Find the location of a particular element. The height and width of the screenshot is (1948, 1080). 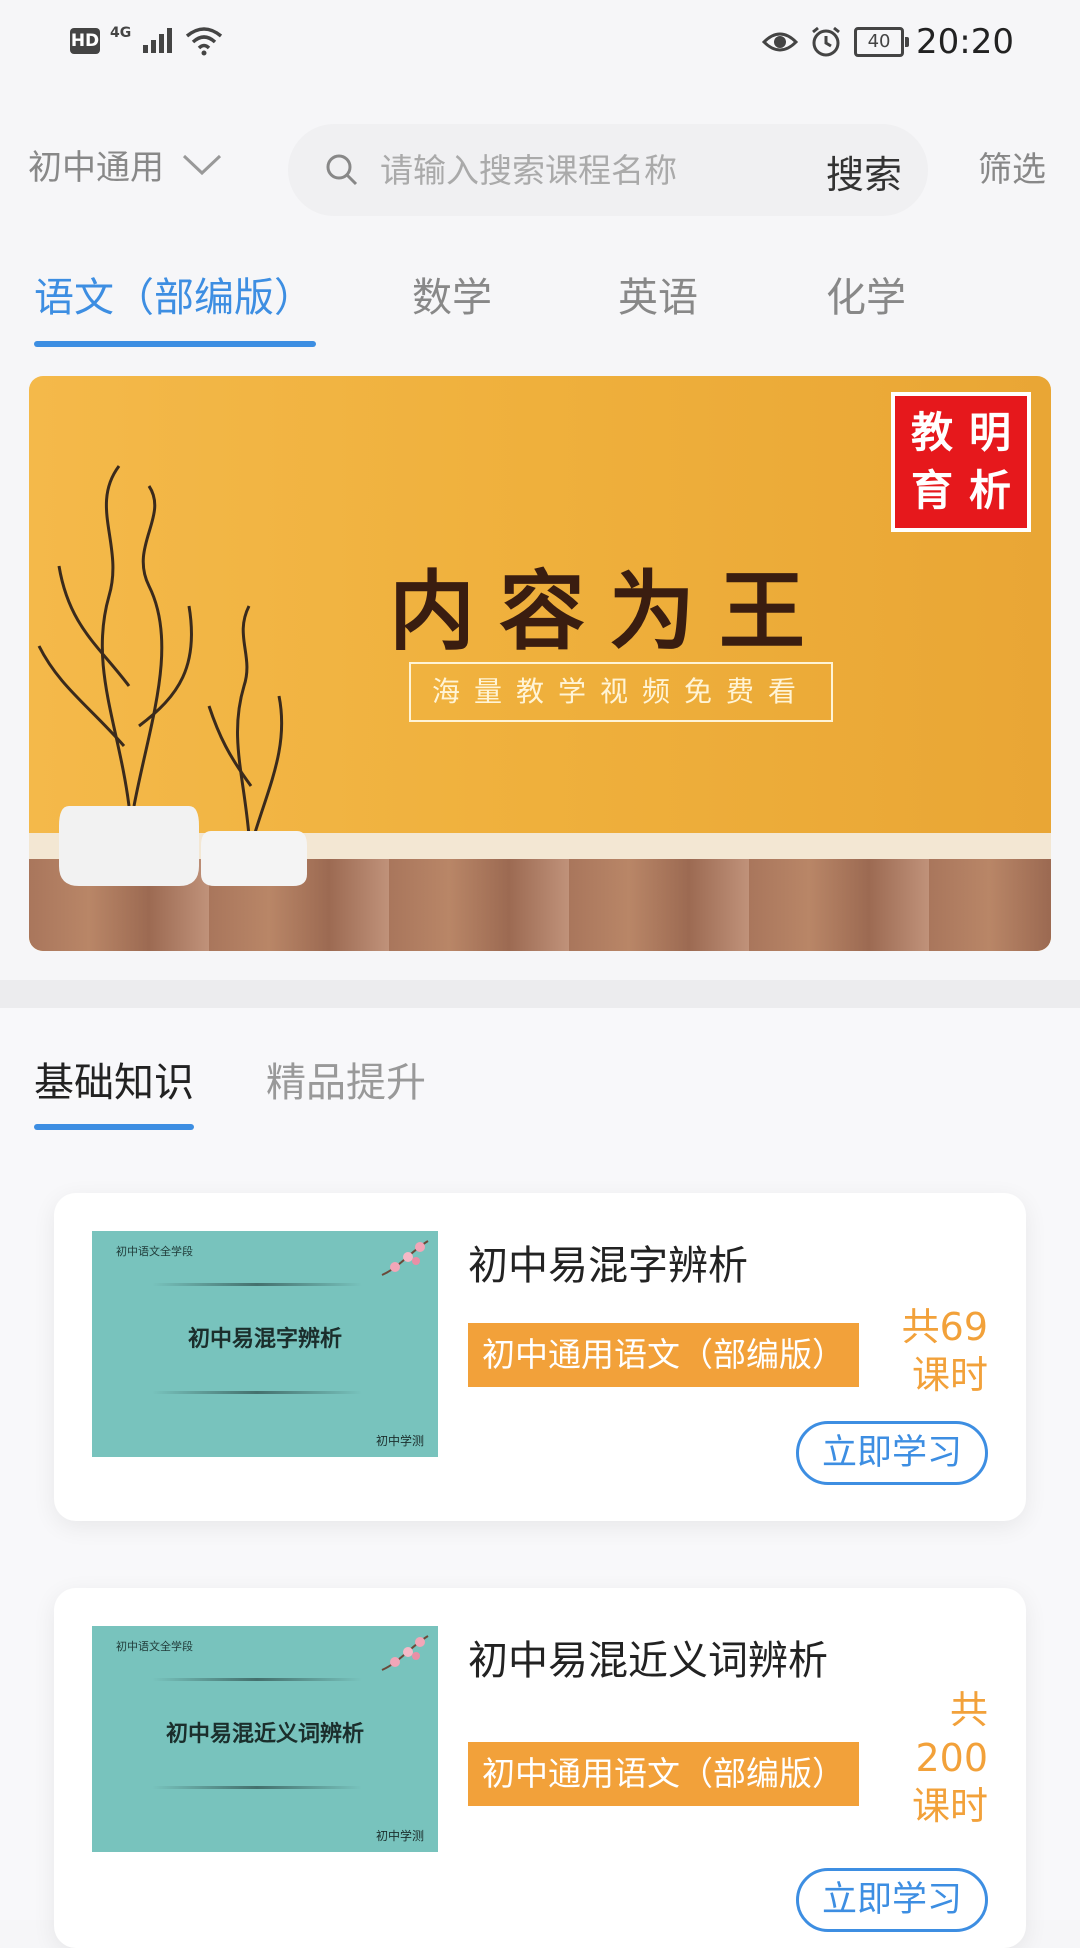

signal-icon is located at coordinates (158, 40).